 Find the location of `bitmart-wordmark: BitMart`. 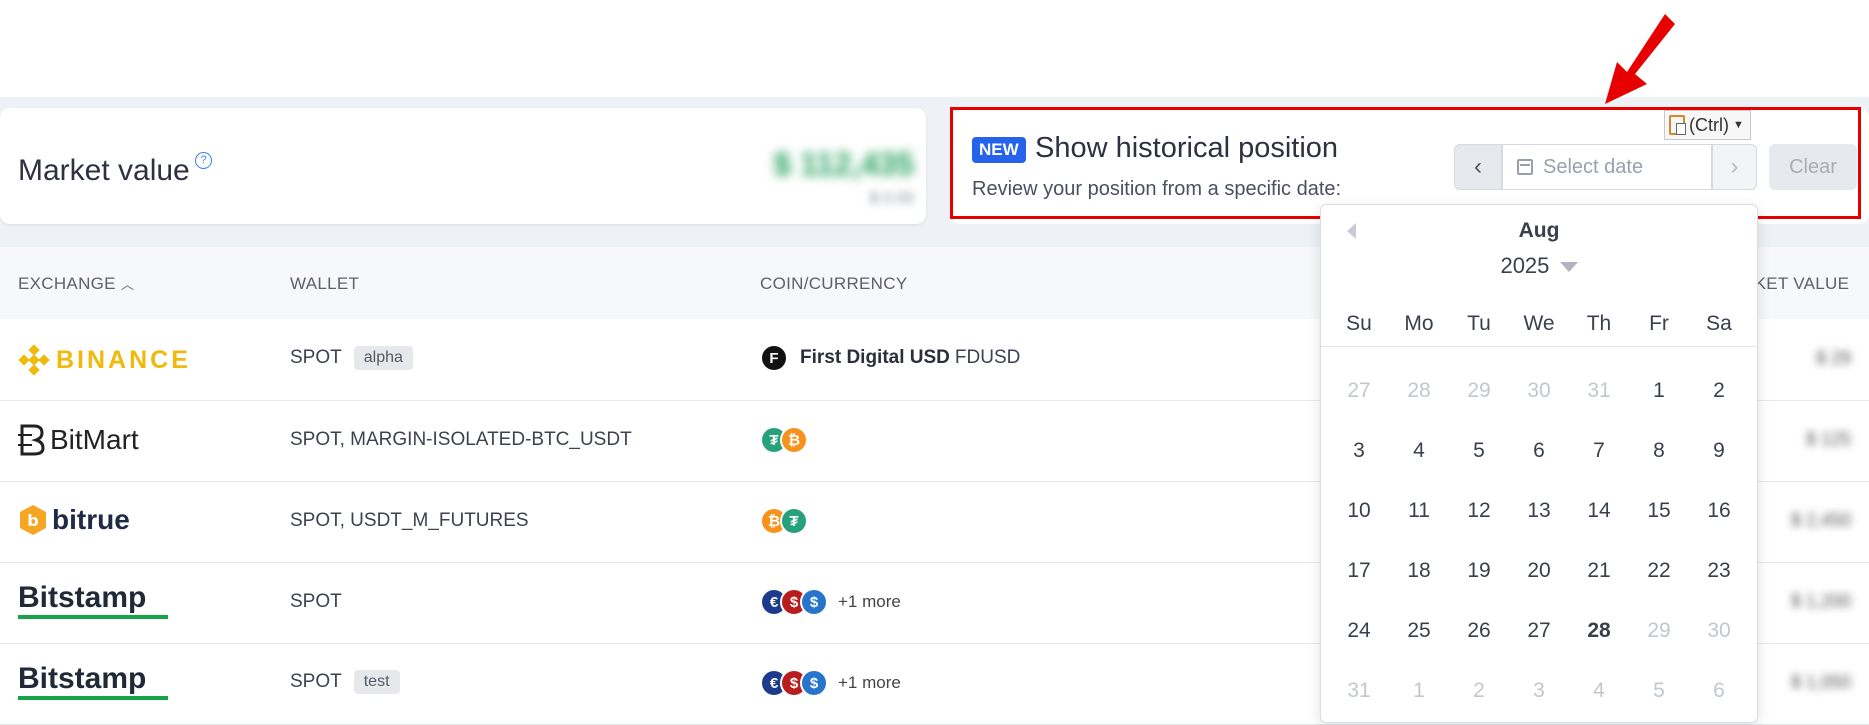

bitmart-wordmark: BitMart is located at coordinates (94, 439).